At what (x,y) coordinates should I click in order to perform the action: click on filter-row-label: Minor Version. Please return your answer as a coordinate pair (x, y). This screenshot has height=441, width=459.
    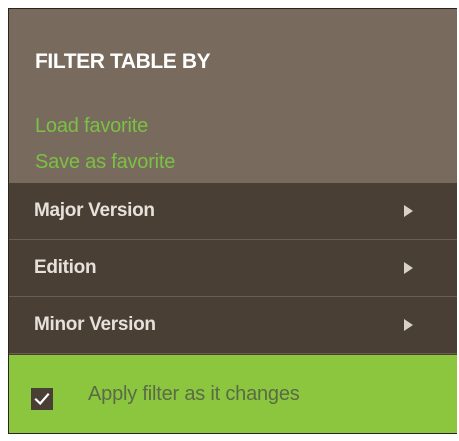
    Looking at the image, I should click on (95, 324).